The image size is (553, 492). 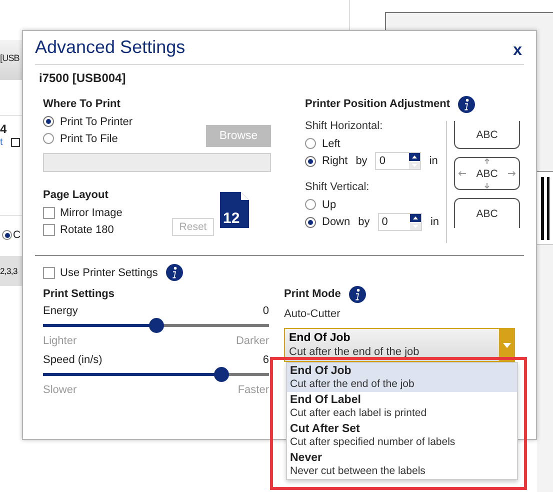 What do you see at coordinates (253, 390) in the screenshot?
I see `max-label: Faster` at bounding box center [253, 390].